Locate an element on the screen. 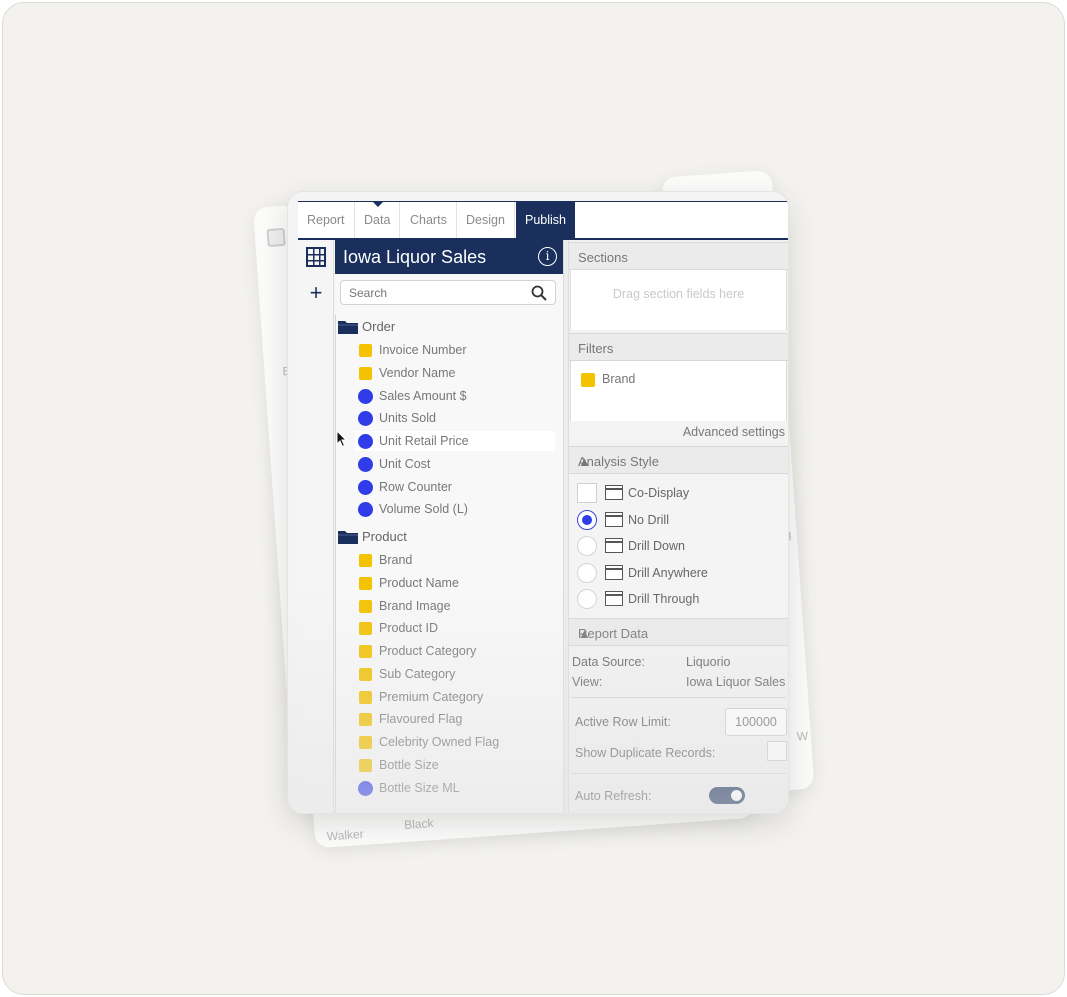  field-label: Brand is located at coordinates (396, 560).